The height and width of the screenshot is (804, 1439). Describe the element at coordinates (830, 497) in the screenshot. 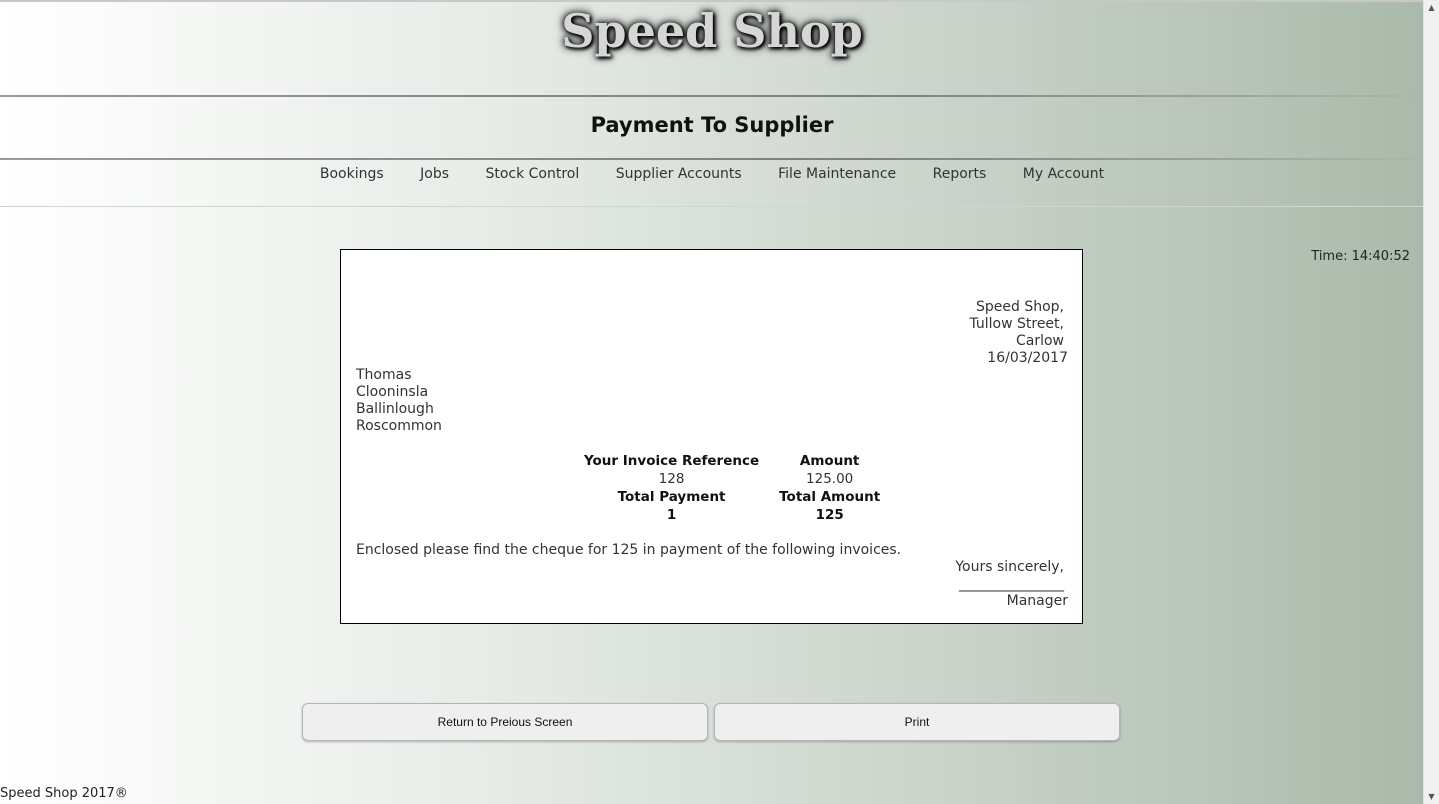

I see `total-amount-label: Total Amount` at that location.